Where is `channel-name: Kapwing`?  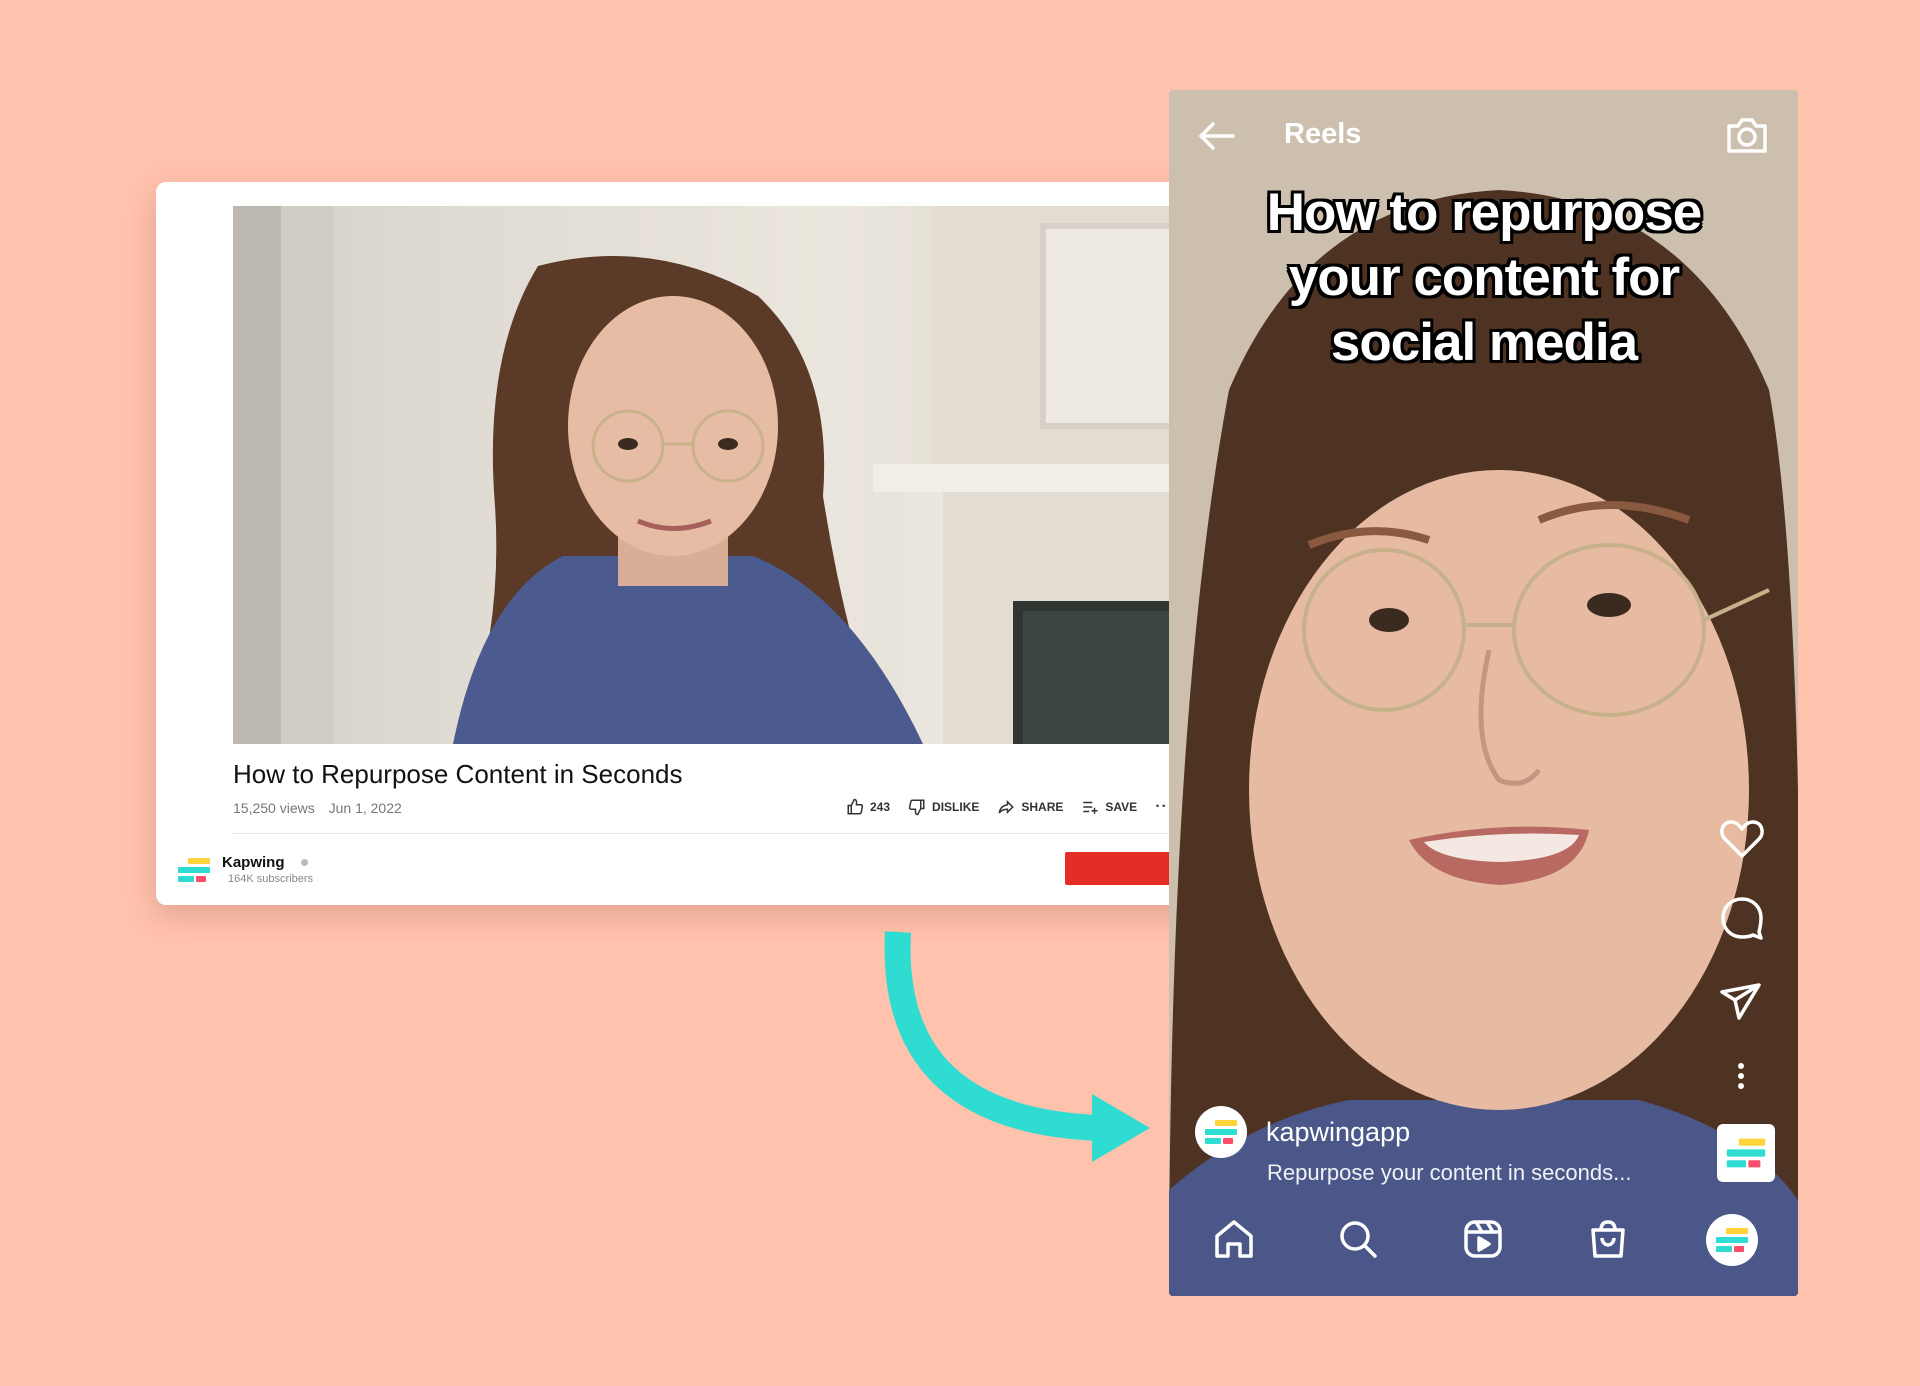
channel-name: Kapwing is located at coordinates (253, 862).